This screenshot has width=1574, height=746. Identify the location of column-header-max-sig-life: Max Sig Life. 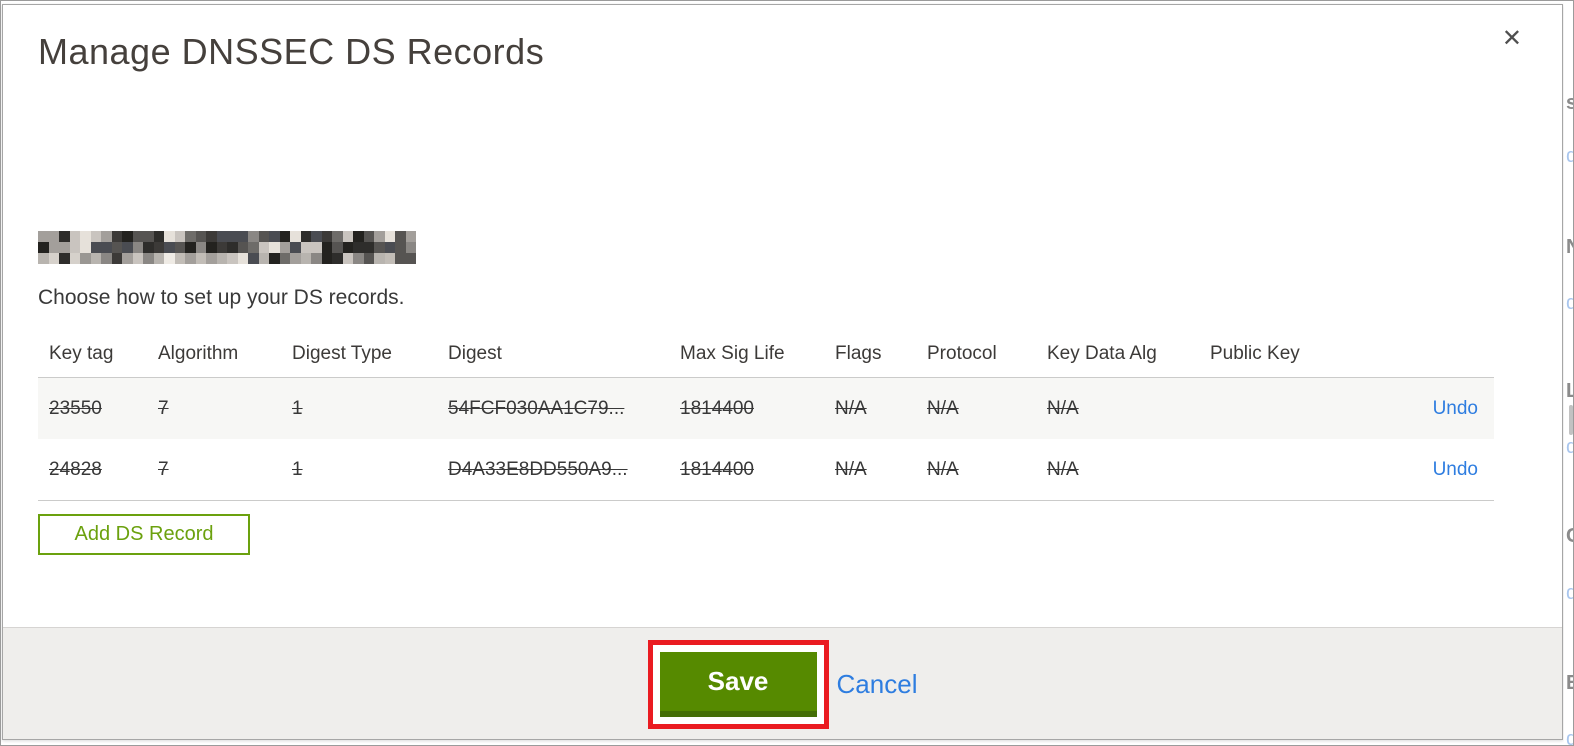
(732, 353).